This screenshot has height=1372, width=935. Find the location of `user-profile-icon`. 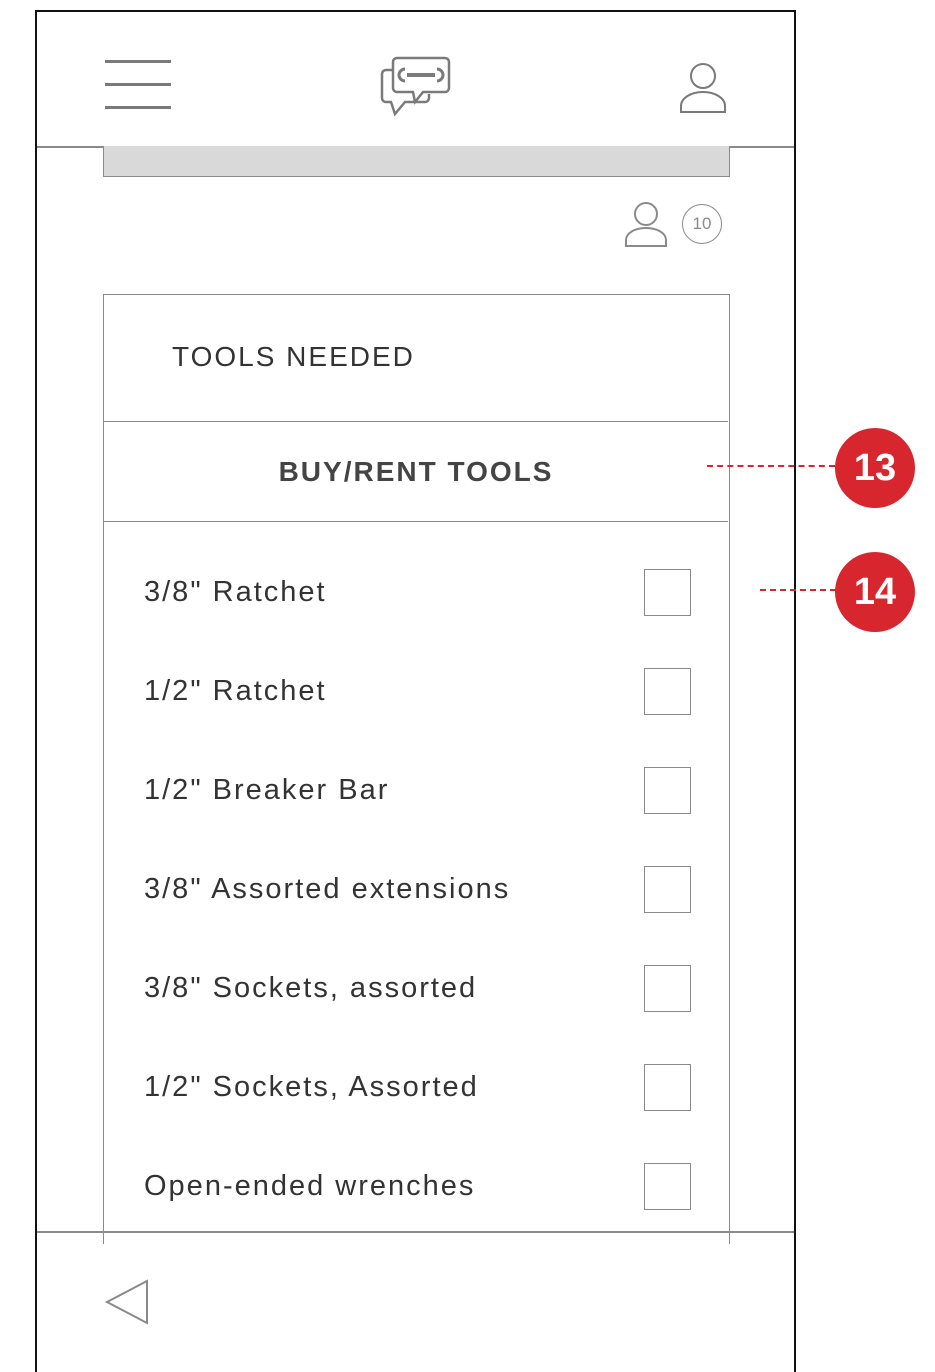

user-profile-icon is located at coordinates (703, 88).